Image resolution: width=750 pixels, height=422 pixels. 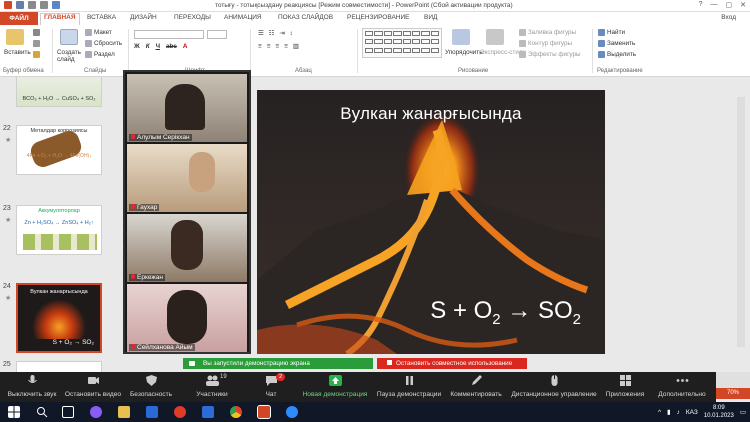 What do you see at coordinates (261, 33) in the screenshot?
I see `bullets-icon: ☰` at bounding box center [261, 33].